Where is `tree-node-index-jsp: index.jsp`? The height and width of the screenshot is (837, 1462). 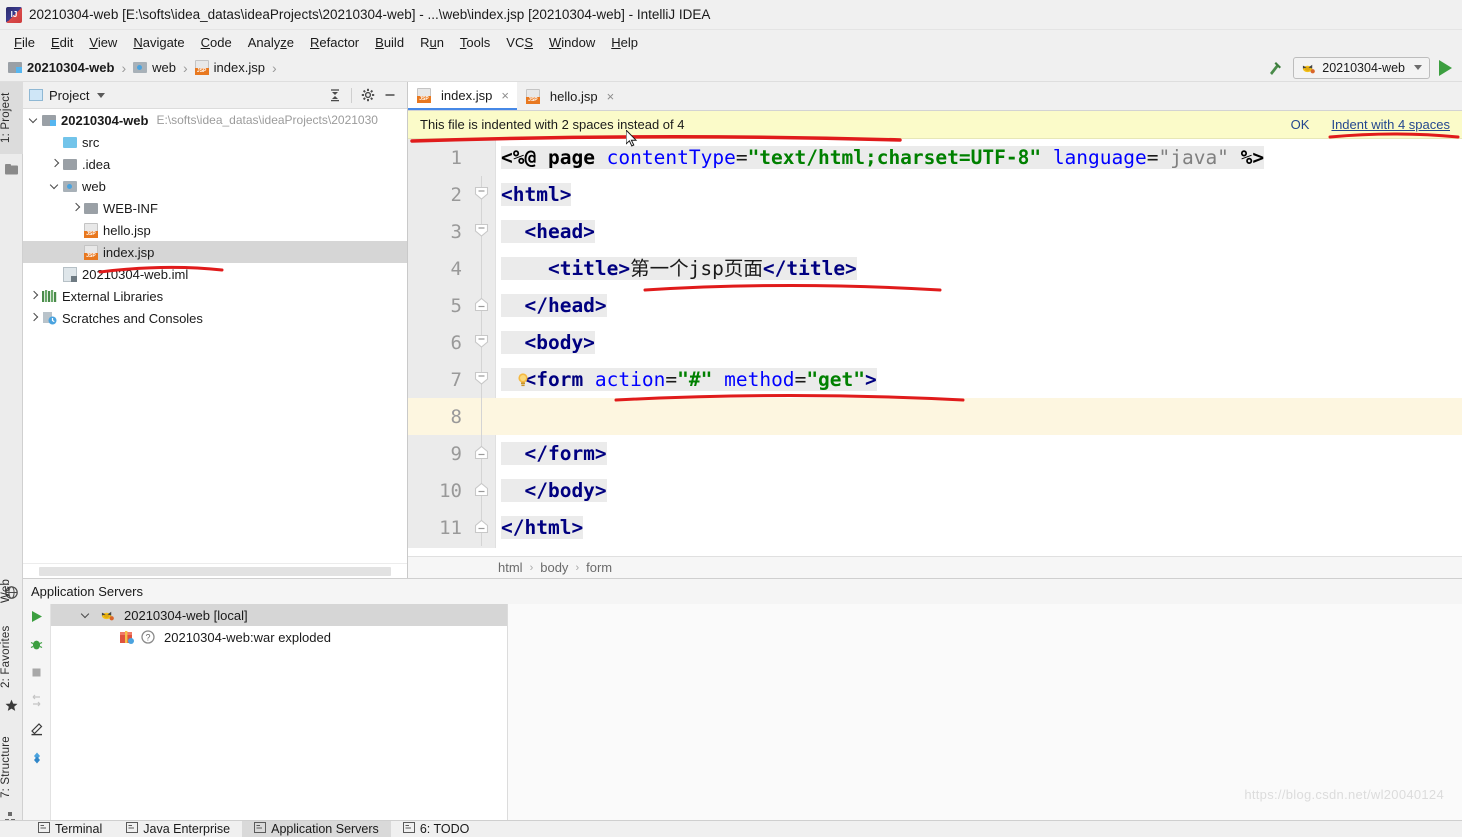 tree-node-index-jsp: index.jsp is located at coordinates (215, 252).